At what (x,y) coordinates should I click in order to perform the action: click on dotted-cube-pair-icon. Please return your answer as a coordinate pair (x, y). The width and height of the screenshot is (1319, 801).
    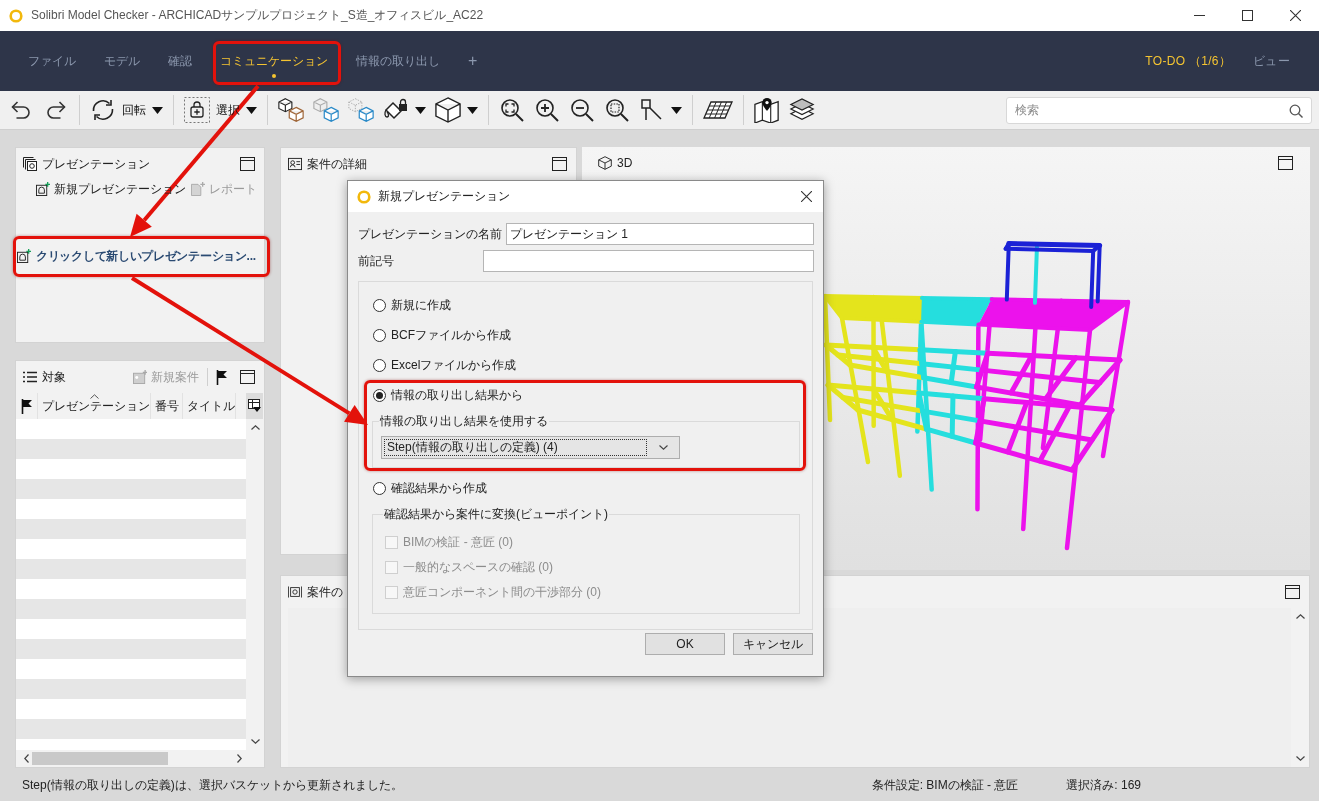
    Looking at the image, I should click on (361, 110).